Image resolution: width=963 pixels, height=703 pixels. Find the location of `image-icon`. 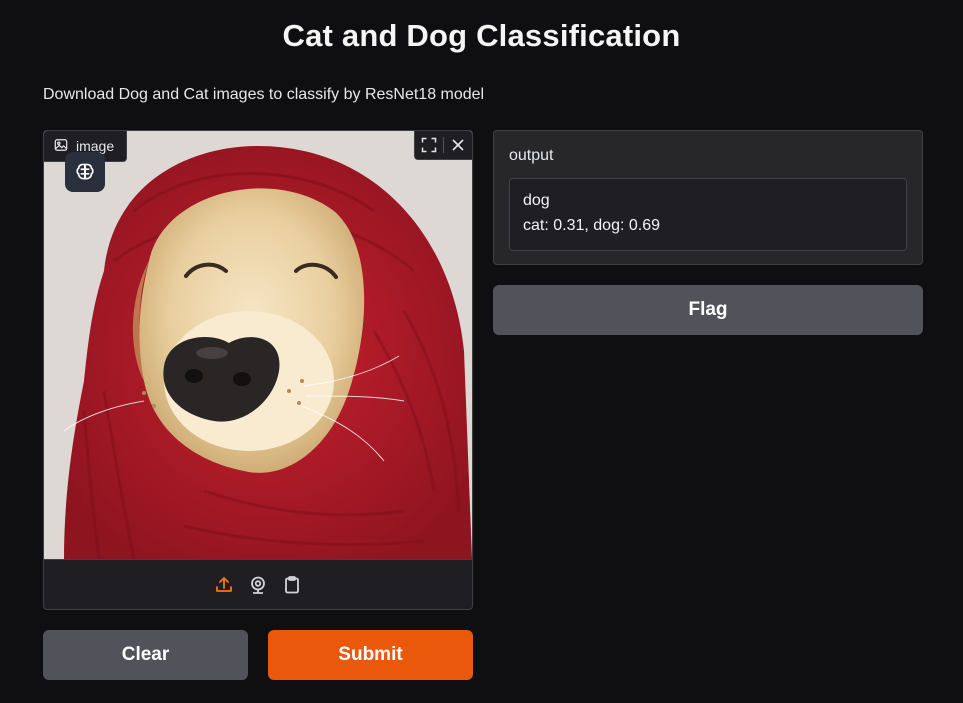

image-icon is located at coordinates (61, 146).